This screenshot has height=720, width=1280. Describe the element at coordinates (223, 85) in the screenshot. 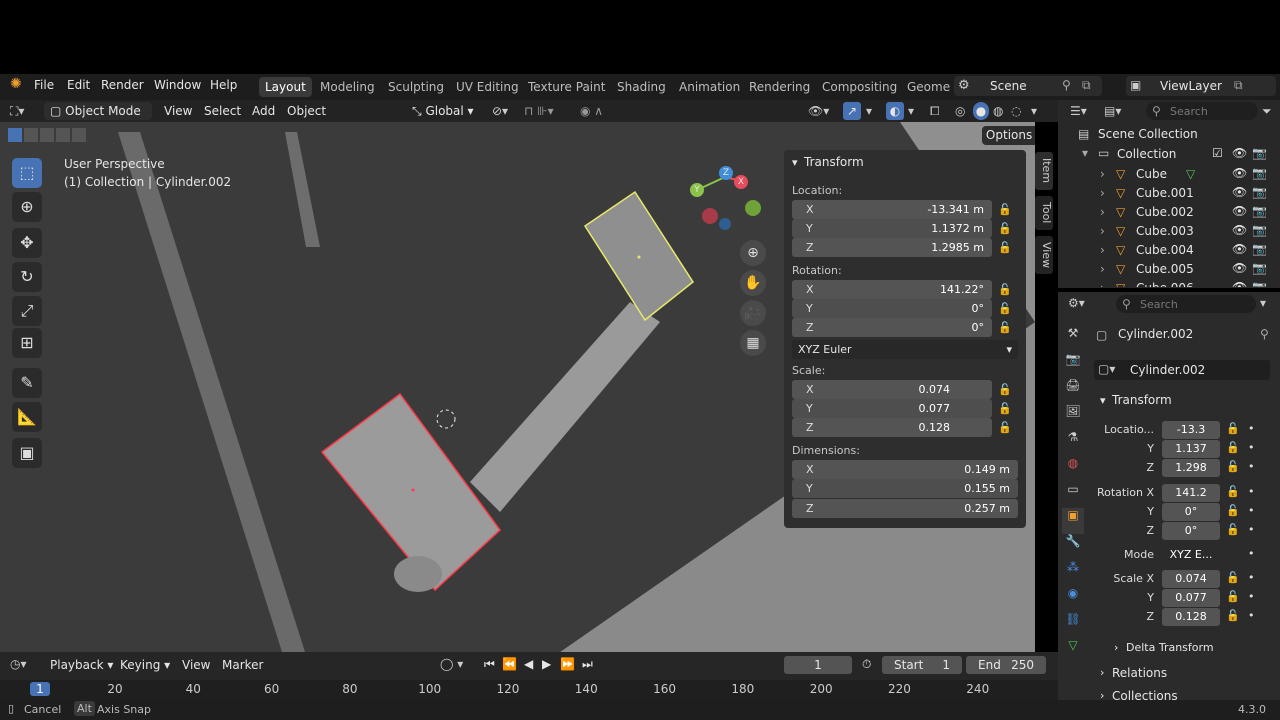

I see `menu-help: Help` at that location.